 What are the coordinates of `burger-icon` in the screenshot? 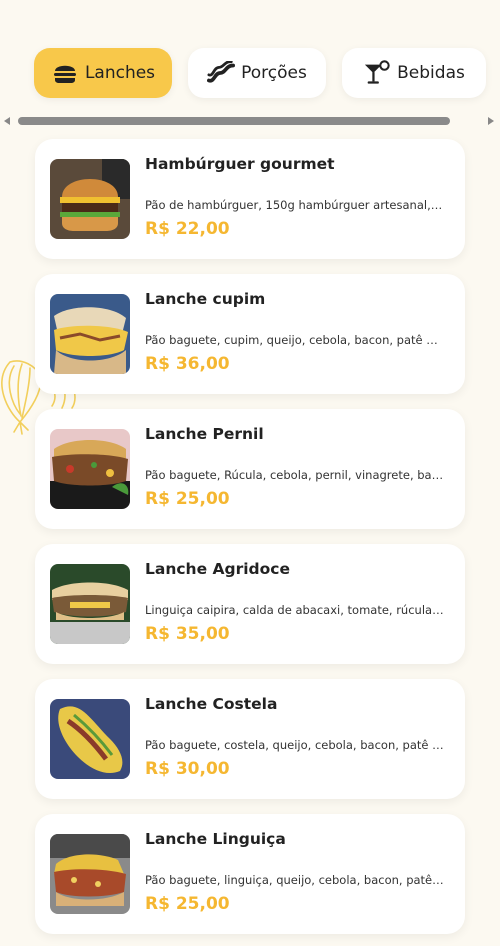 It's located at (65, 73).